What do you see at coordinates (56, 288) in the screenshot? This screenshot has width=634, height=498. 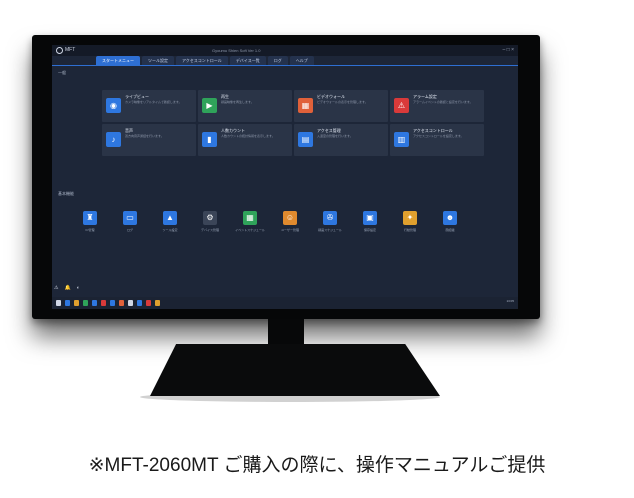 I see `bottom-icon-0: ⚠` at bounding box center [56, 288].